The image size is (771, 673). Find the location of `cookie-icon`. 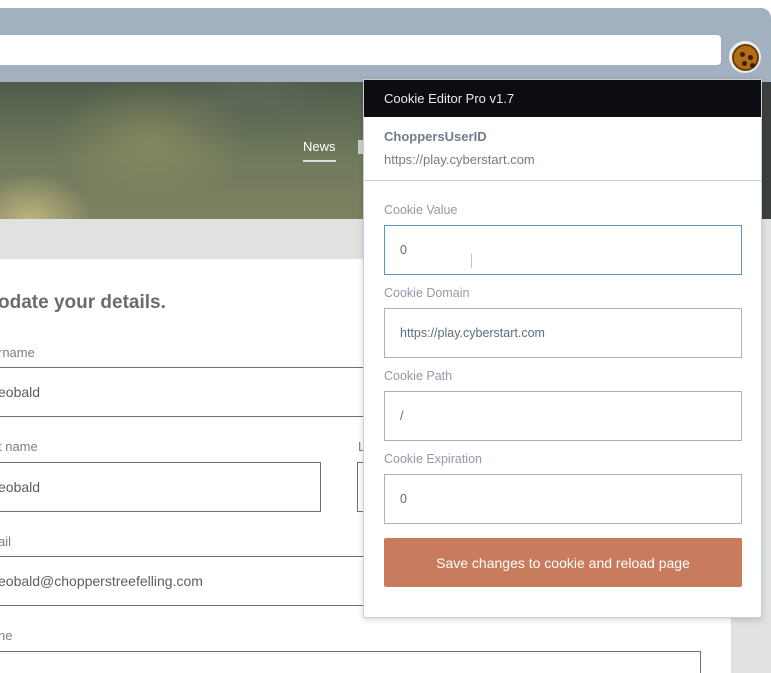

cookie-icon is located at coordinates (745, 57).